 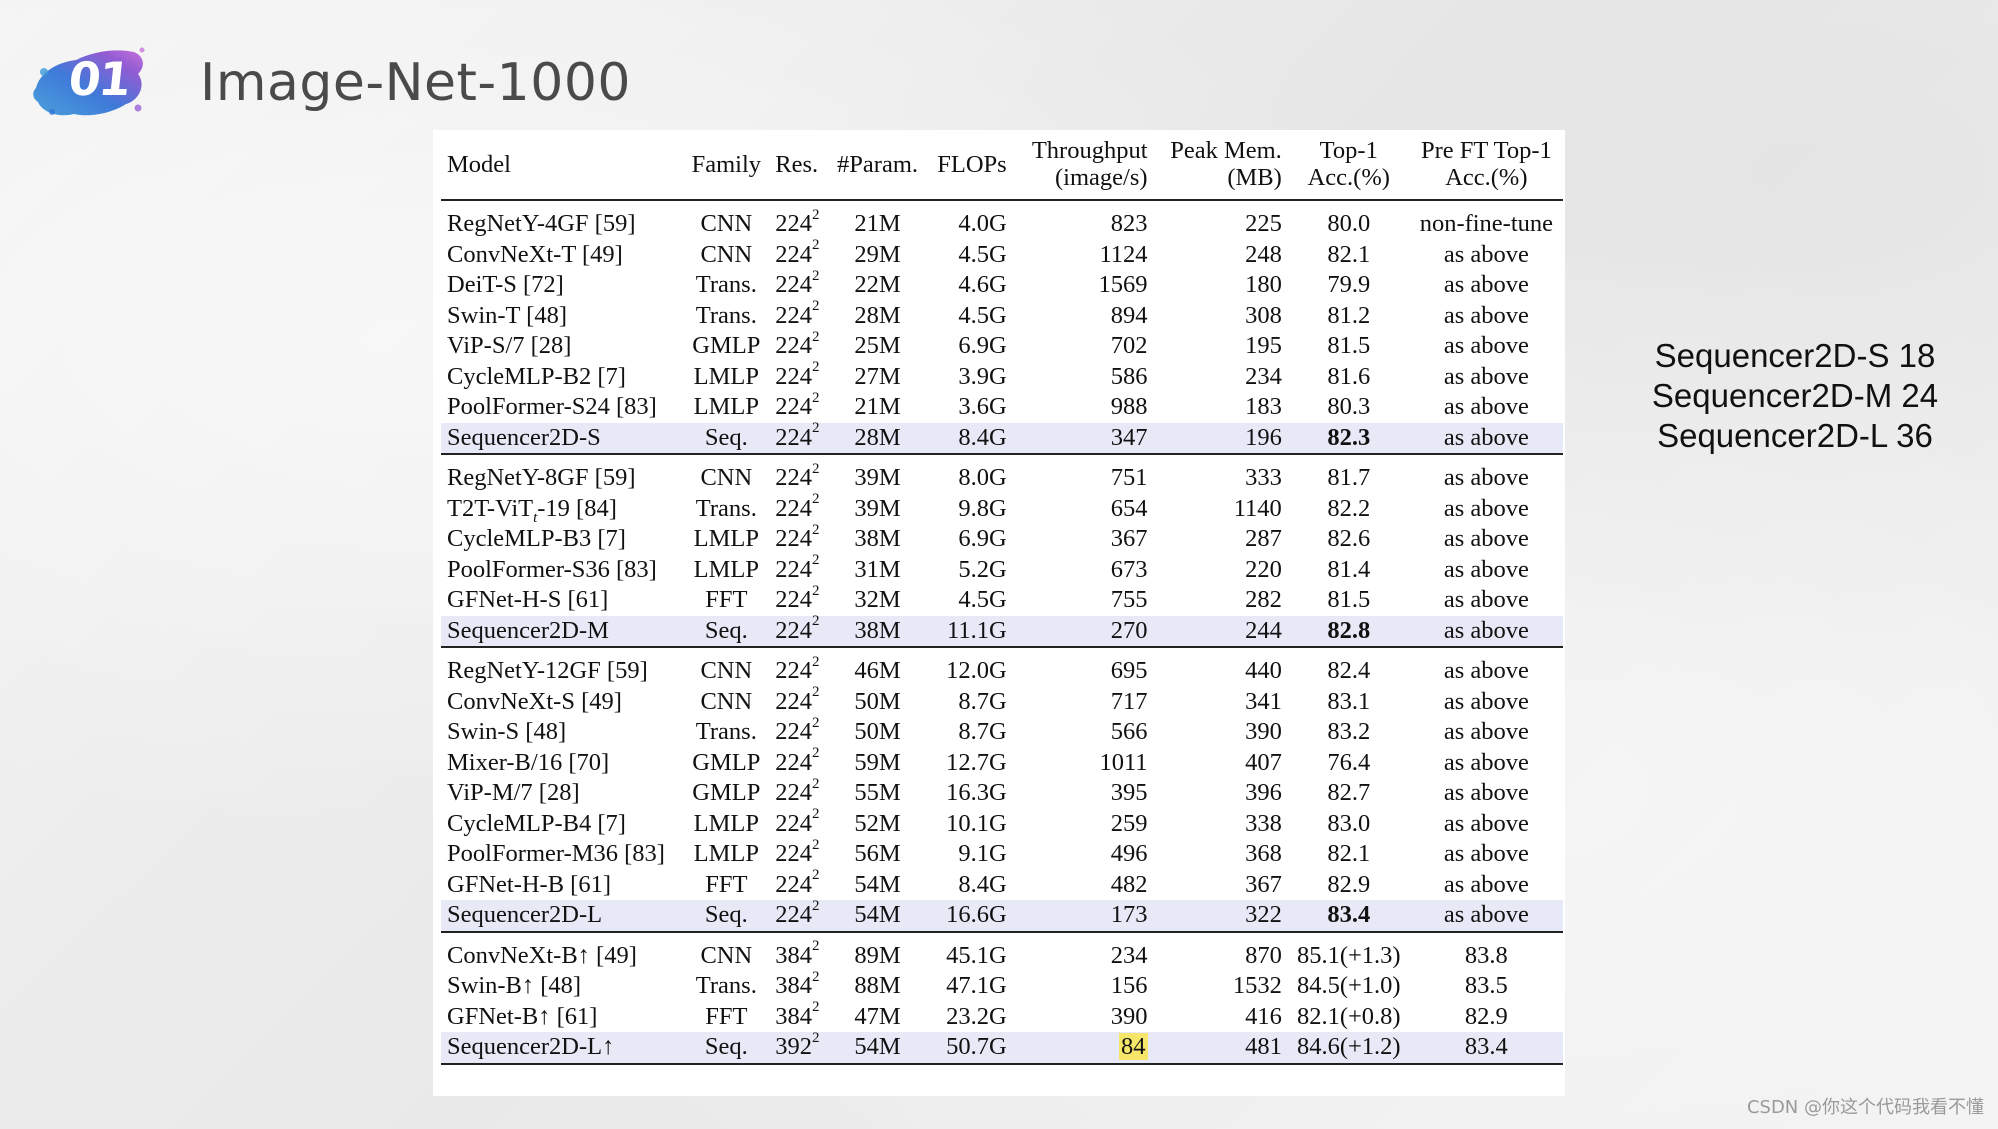 I want to click on cell-throughput: 695, so click(x=1129, y=670).